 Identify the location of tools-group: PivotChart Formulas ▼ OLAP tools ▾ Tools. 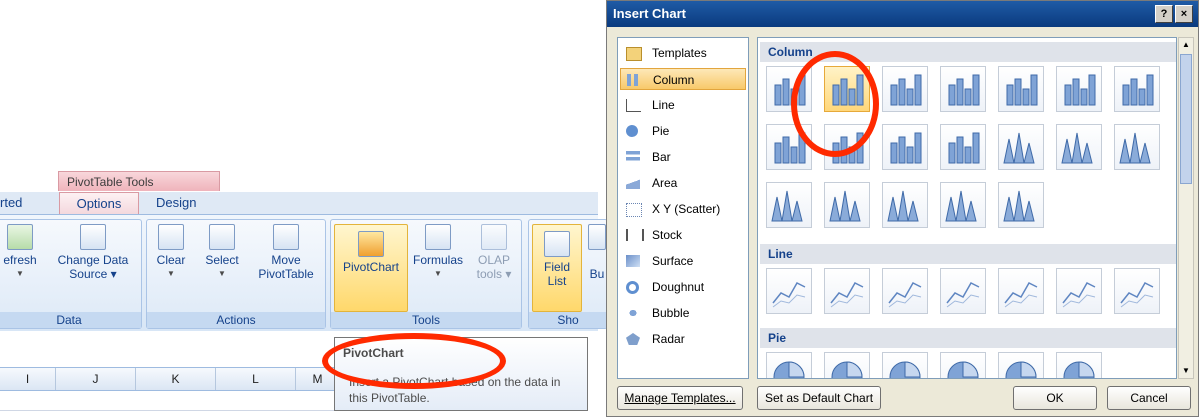
(426, 274).